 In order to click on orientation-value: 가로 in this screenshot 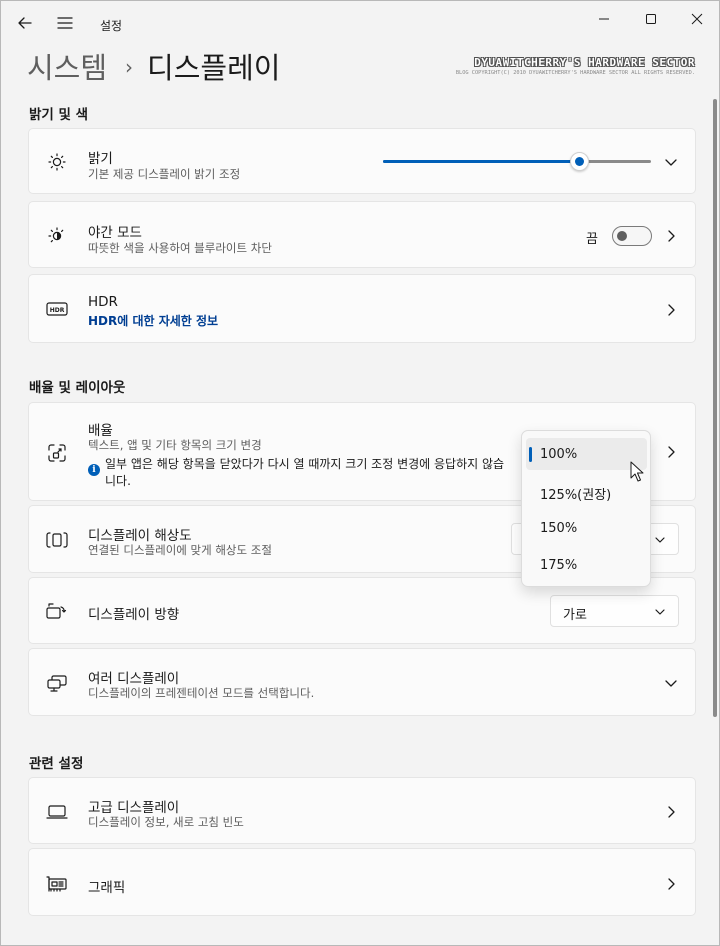, I will do `click(575, 615)`.